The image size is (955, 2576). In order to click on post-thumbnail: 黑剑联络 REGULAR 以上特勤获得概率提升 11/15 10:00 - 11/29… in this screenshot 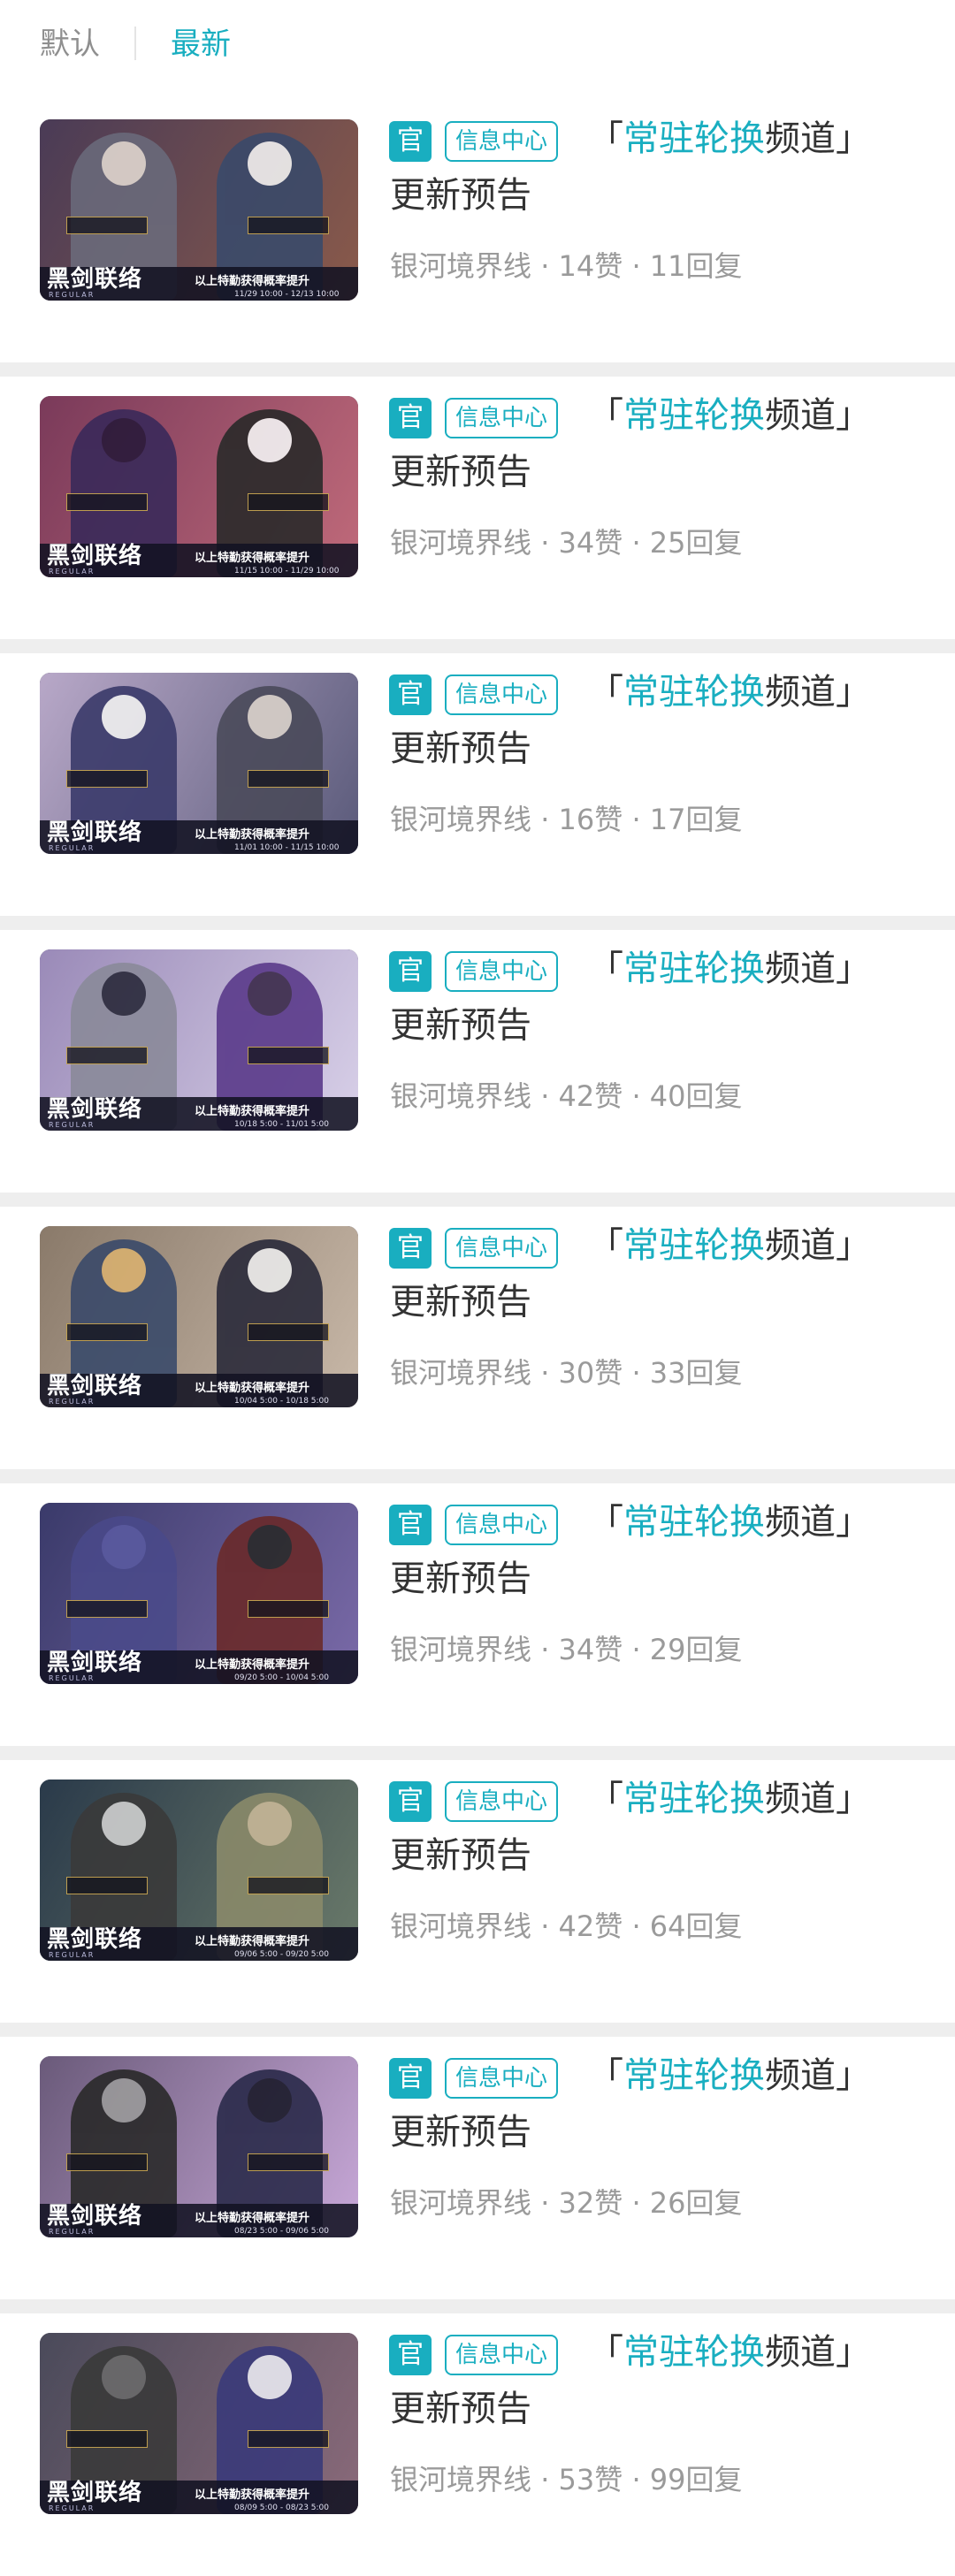, I will do `click(199, 486)`.